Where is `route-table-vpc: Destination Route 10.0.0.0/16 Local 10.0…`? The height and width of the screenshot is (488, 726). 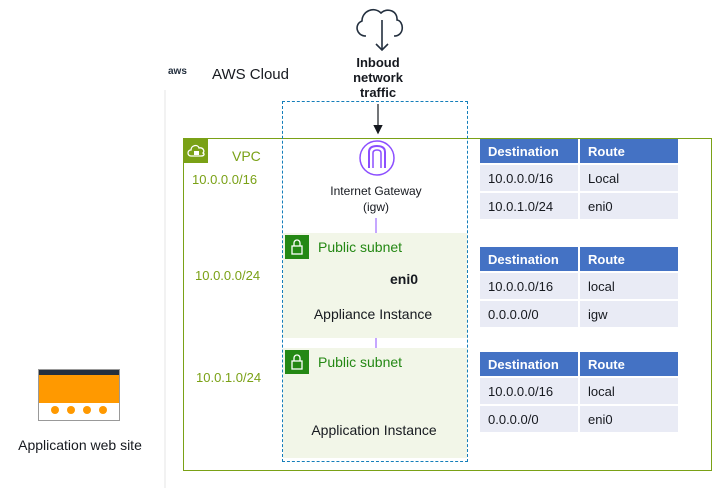
route-table-vpc: Destination Route 10.0.0.0/16 Local 10.0… is located at coordinates (579, 179).